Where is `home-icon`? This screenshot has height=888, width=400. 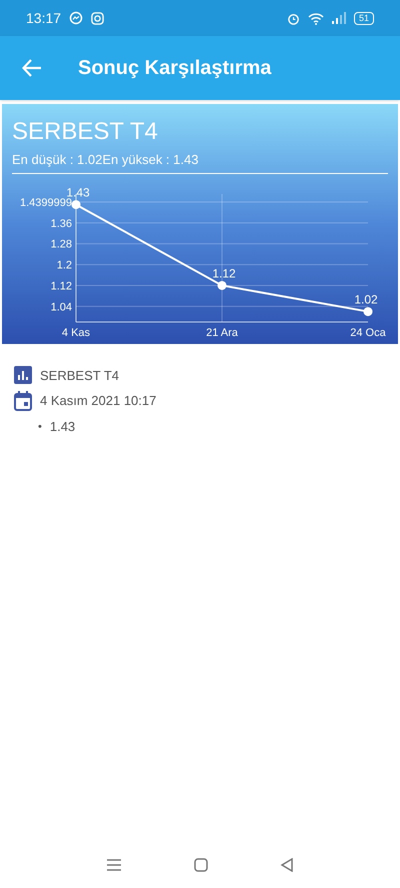 home-icon is located at coordinates (201, 865).